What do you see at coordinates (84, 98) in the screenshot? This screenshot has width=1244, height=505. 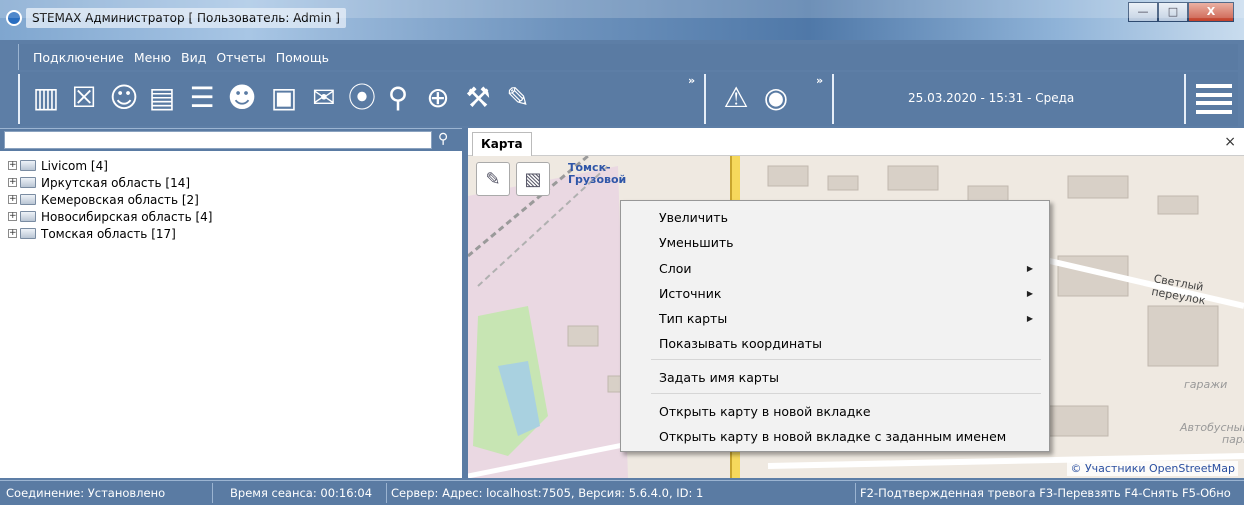 I see `disconnect-x-icon: ☒` at bounding box center [84, 98].